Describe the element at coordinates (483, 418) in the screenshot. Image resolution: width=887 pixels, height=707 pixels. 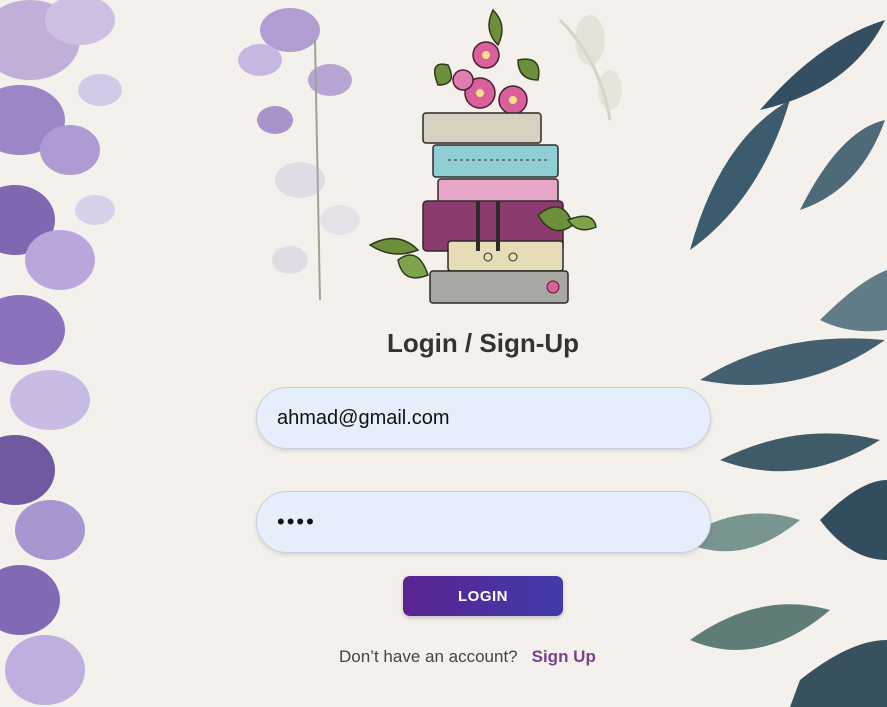
I see `email-field` at that location.